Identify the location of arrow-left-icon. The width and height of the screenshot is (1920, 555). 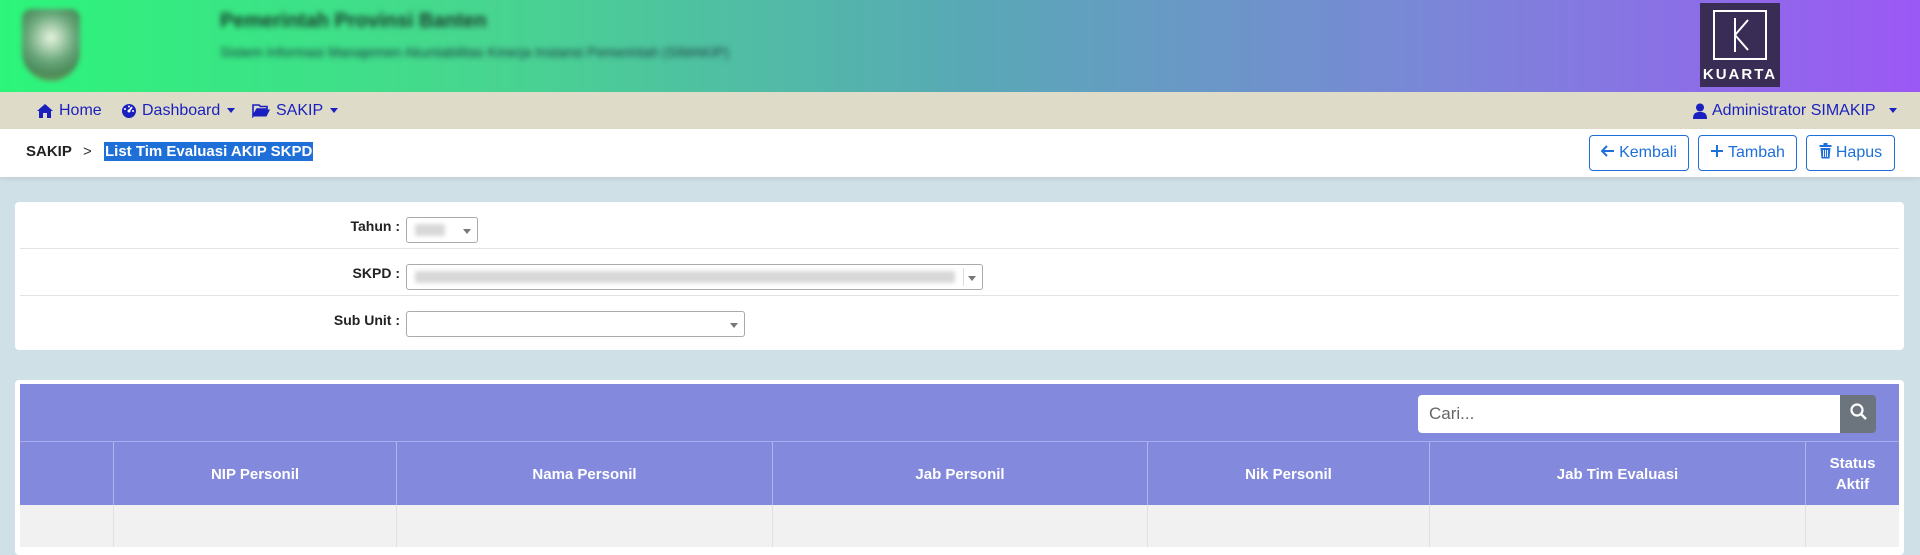
(1607, 153).